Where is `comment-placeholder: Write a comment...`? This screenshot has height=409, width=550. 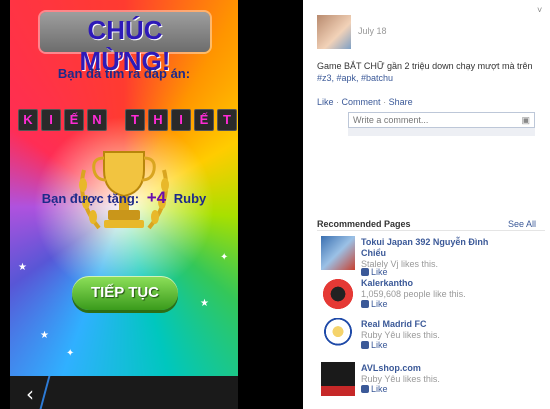 comment-placeholder: Write a comment... is located at coordinates (391, 120).